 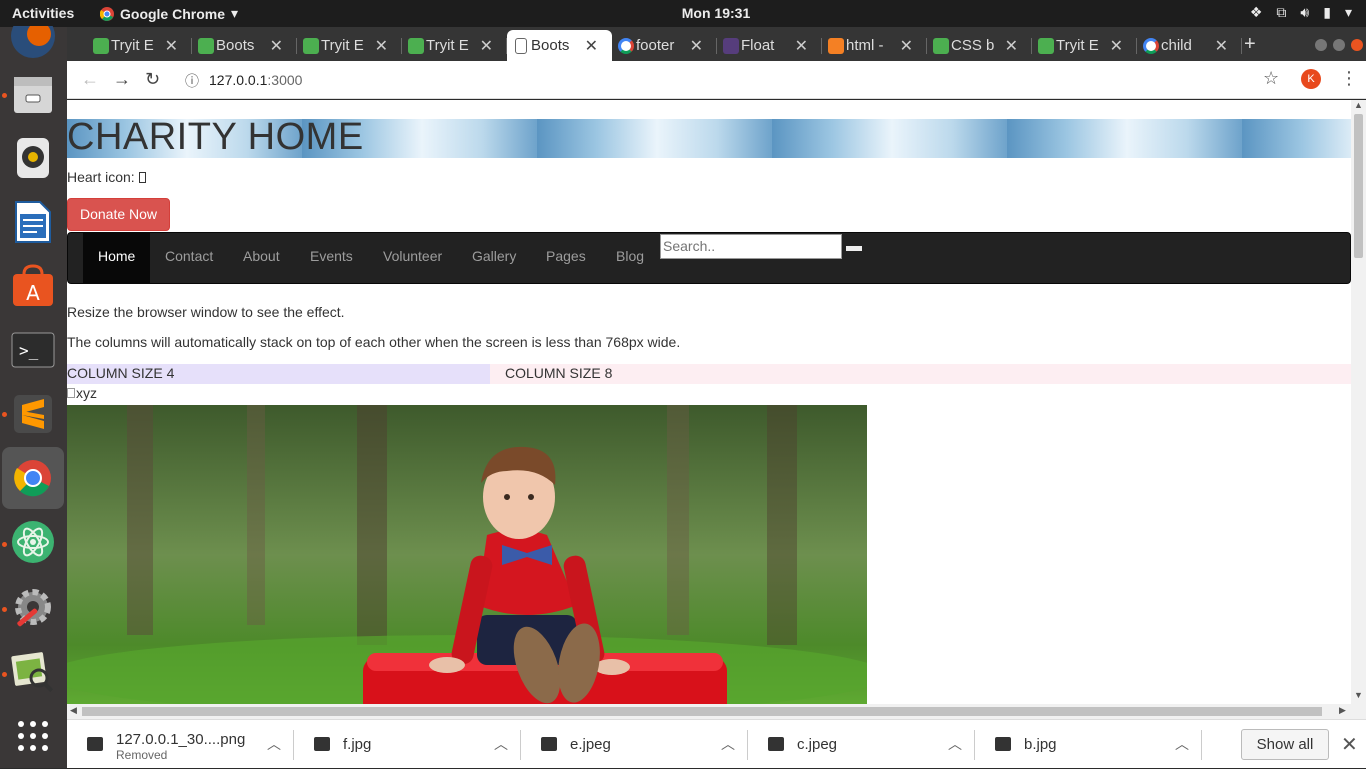 What do you see at coordinates (73, 710) in the screenshot?
I see `scroll-left-arrow-icon: ◀` at bounding box center [73, 710].